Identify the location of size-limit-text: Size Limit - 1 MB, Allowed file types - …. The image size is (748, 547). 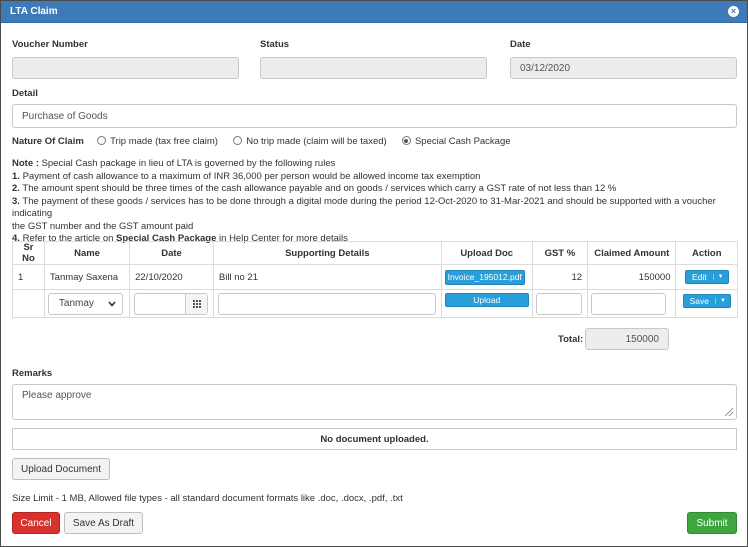
(207, 498).